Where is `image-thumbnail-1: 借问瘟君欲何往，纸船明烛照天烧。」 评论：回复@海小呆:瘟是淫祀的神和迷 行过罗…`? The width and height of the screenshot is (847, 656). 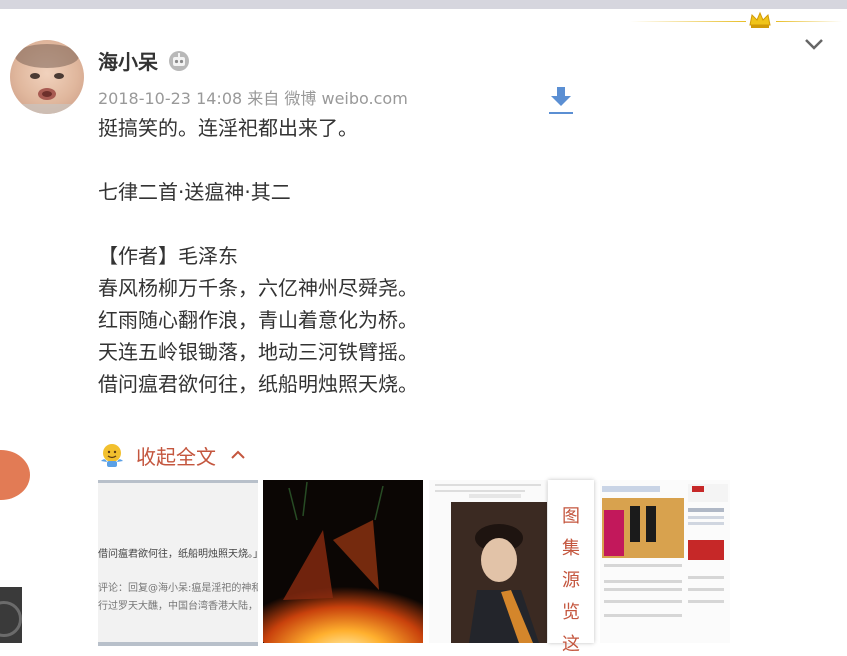 image-thumbnail-1: 借问瘟君欲何往，纸船明烛照天烧。」 评论：回复@海小呆:瘟是淫祀的神和迷 行过罗… is located at coordinates (178, 563).